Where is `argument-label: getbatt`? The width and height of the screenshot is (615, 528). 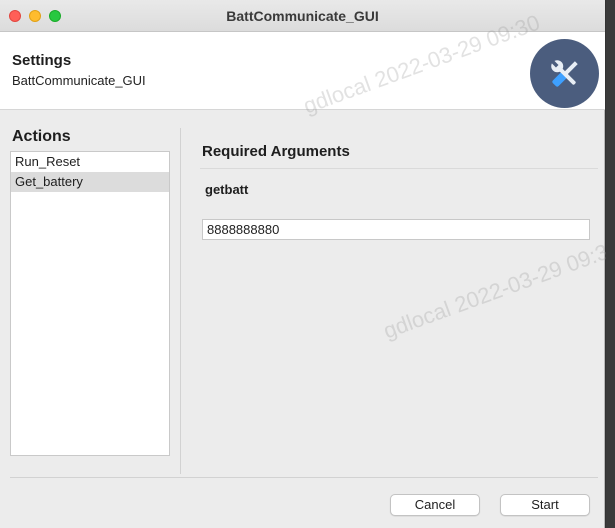 argument-label: getbatt is located at coordinates (227, 189).